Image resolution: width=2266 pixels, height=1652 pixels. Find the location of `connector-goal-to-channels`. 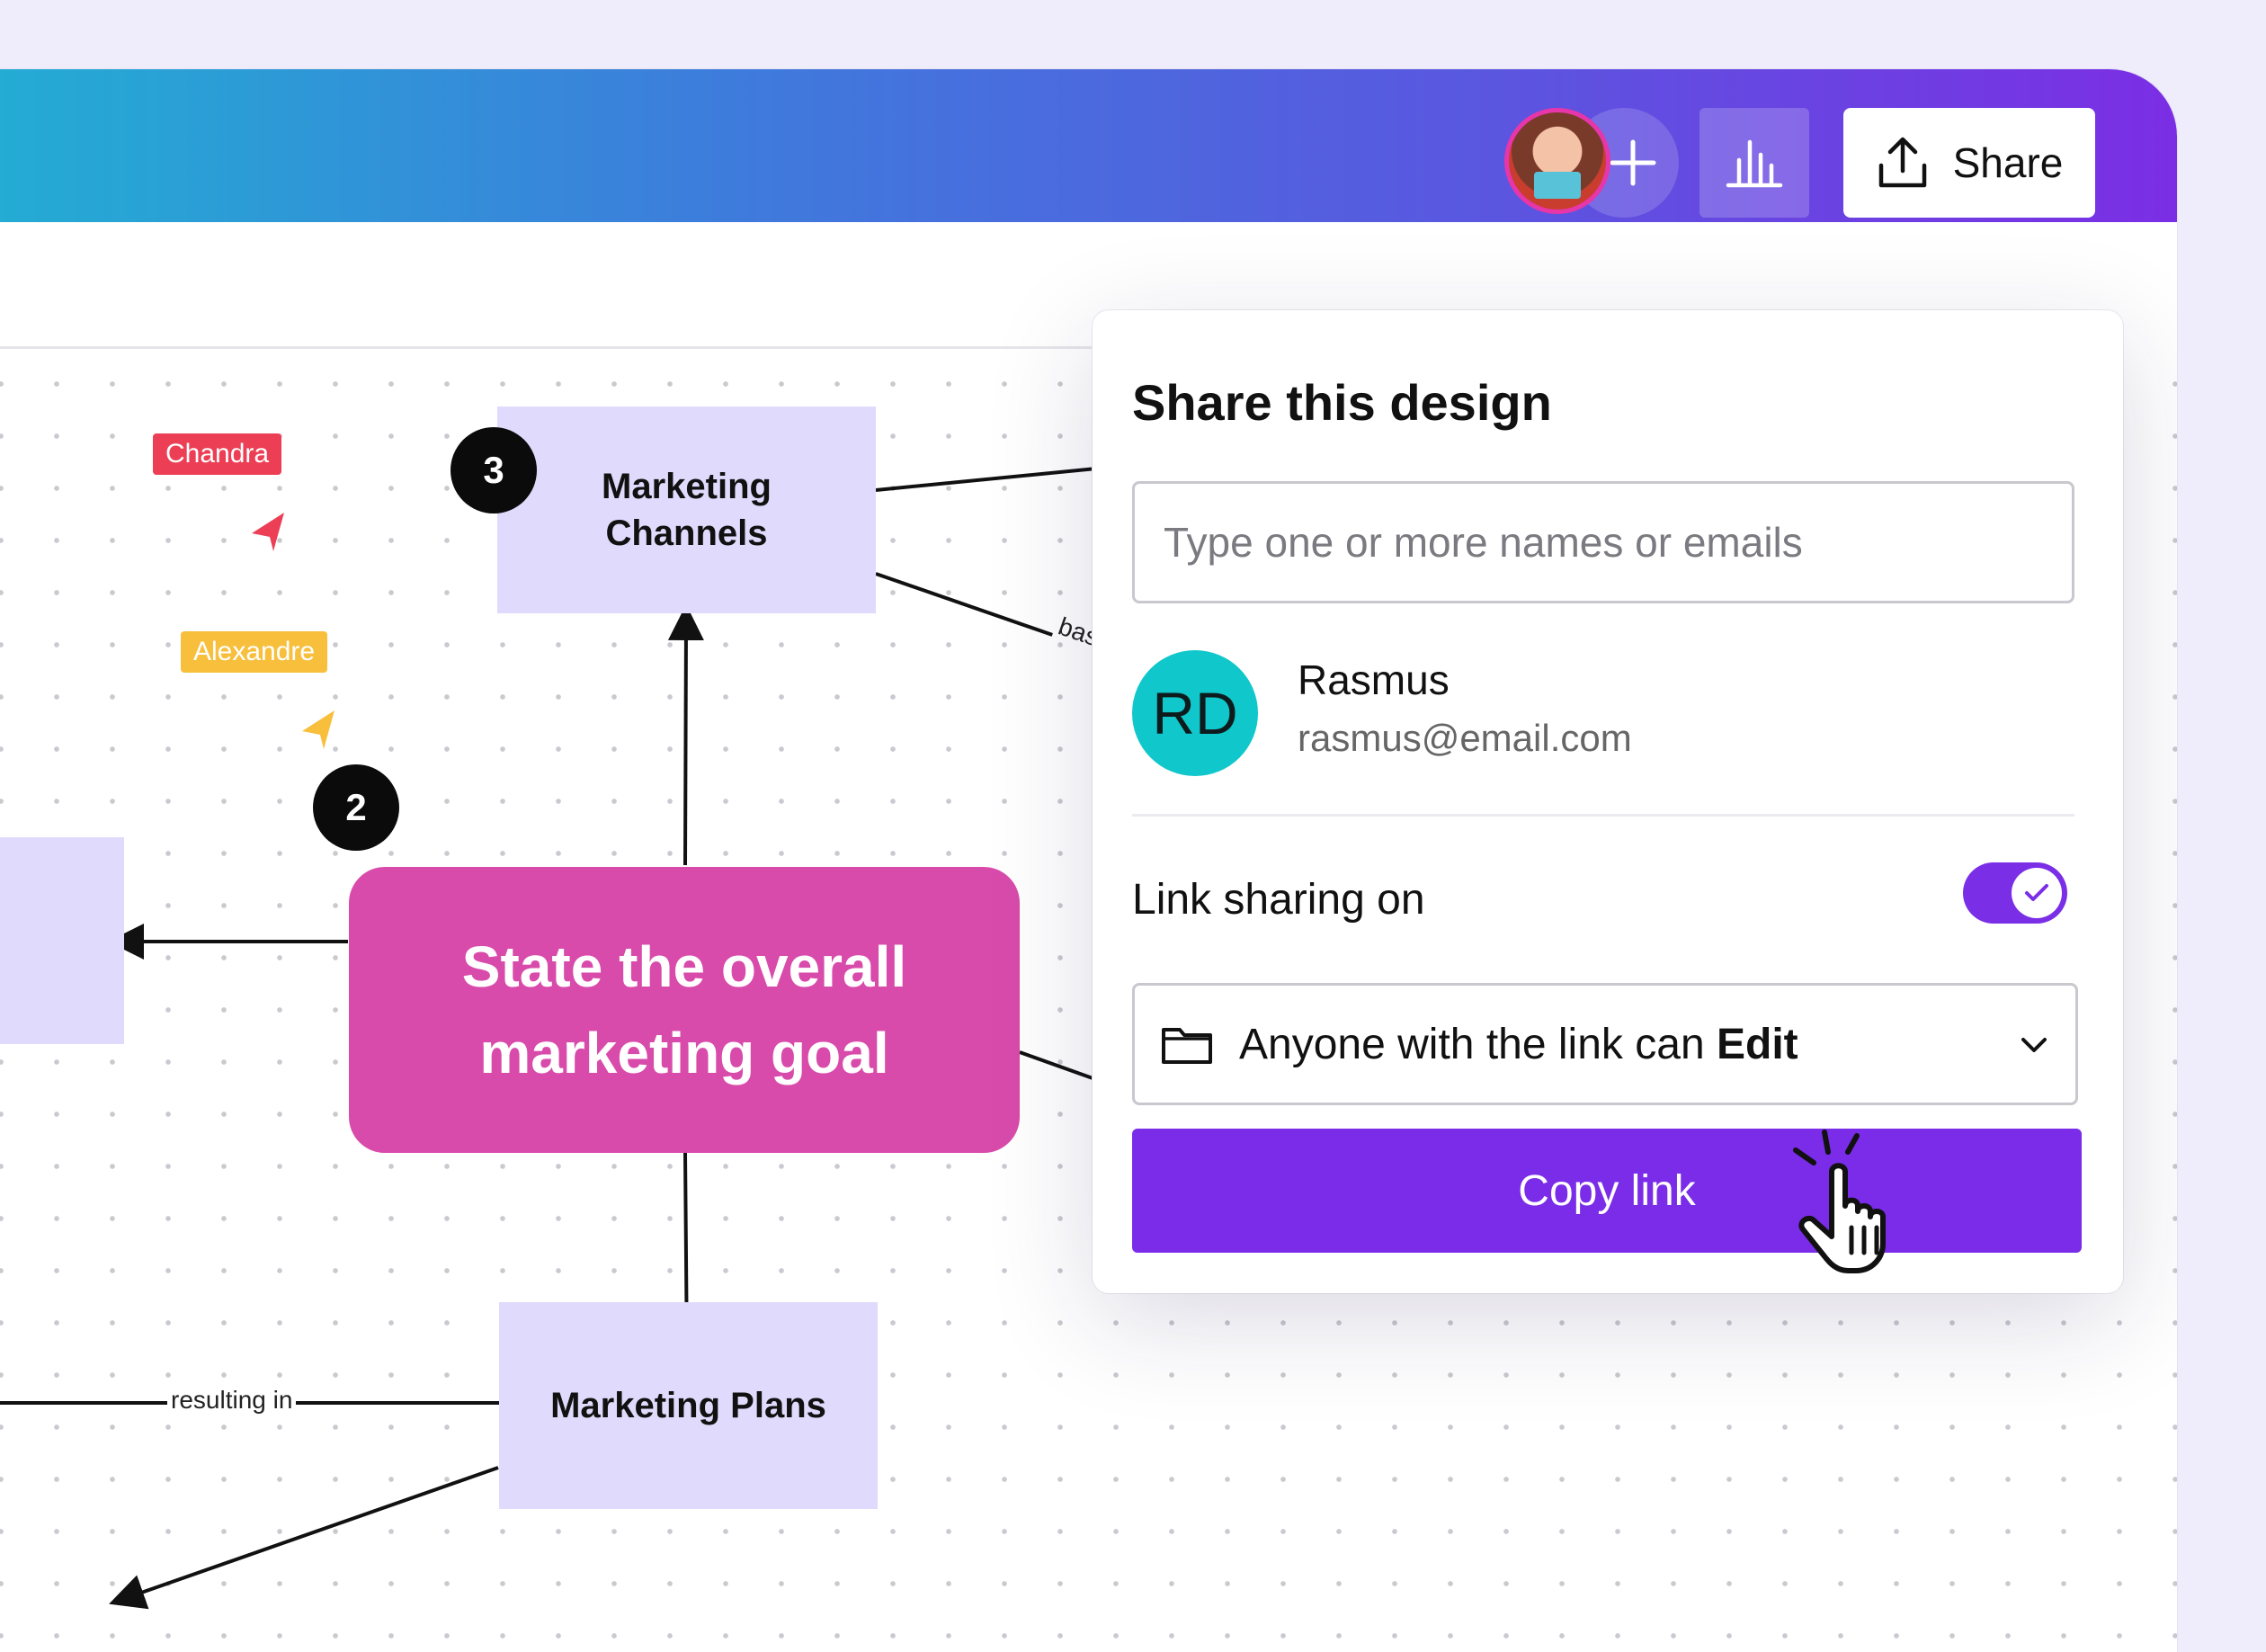

connector-goal-to-channels is located at coordinates (685, 735).